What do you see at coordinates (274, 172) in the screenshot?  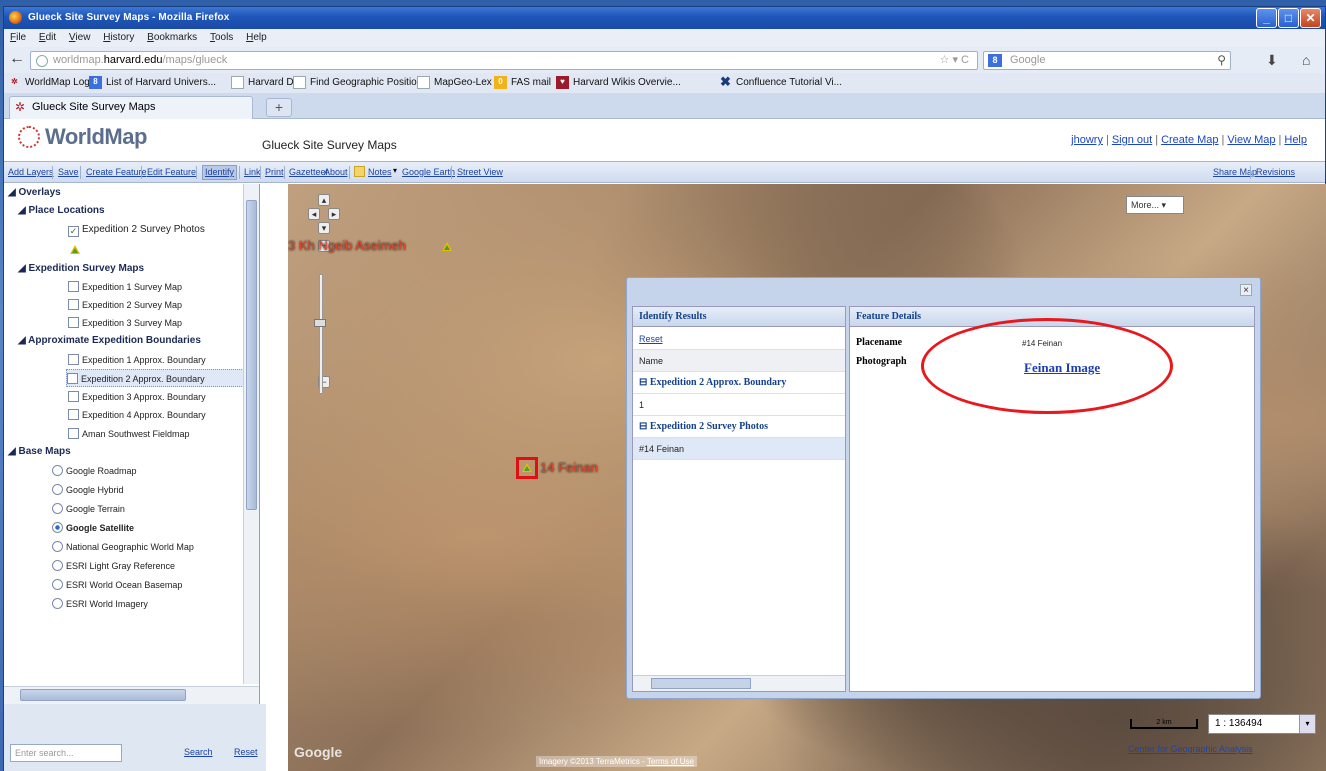 I see `print-button: Print` at bounding box center [274, 172].